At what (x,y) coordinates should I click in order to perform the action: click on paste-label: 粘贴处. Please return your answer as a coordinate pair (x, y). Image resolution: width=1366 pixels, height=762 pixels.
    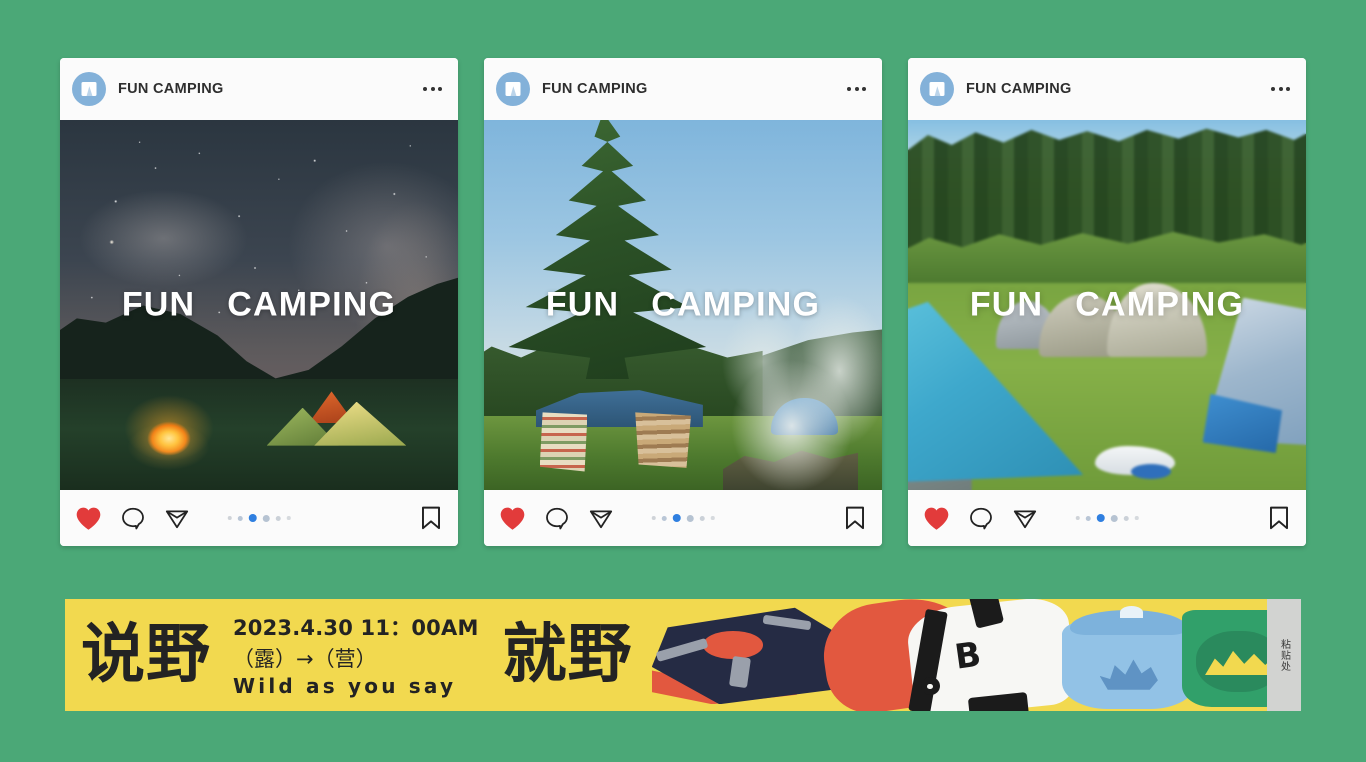
    Looking at the image, I should click on (1284, 655).